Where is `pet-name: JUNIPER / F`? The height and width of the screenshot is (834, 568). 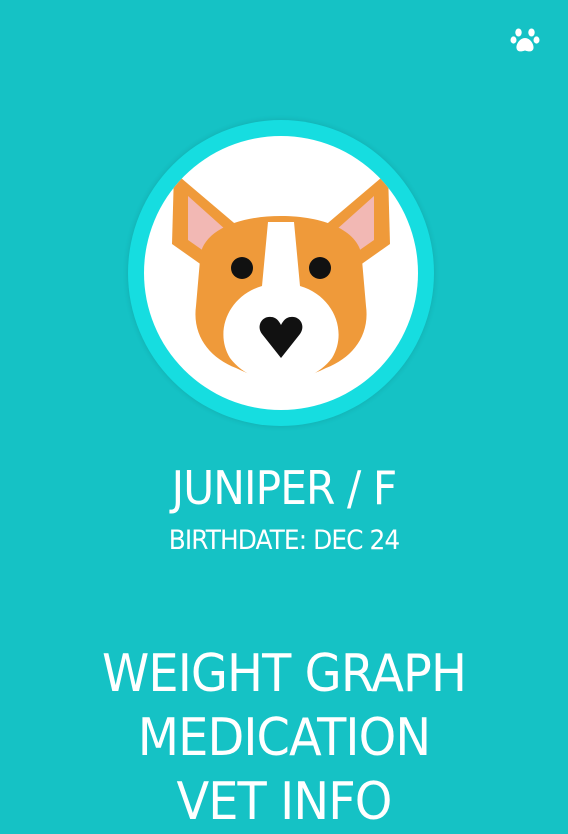 pet-name: JUNIPER / F is located at coordinates (284, 488).